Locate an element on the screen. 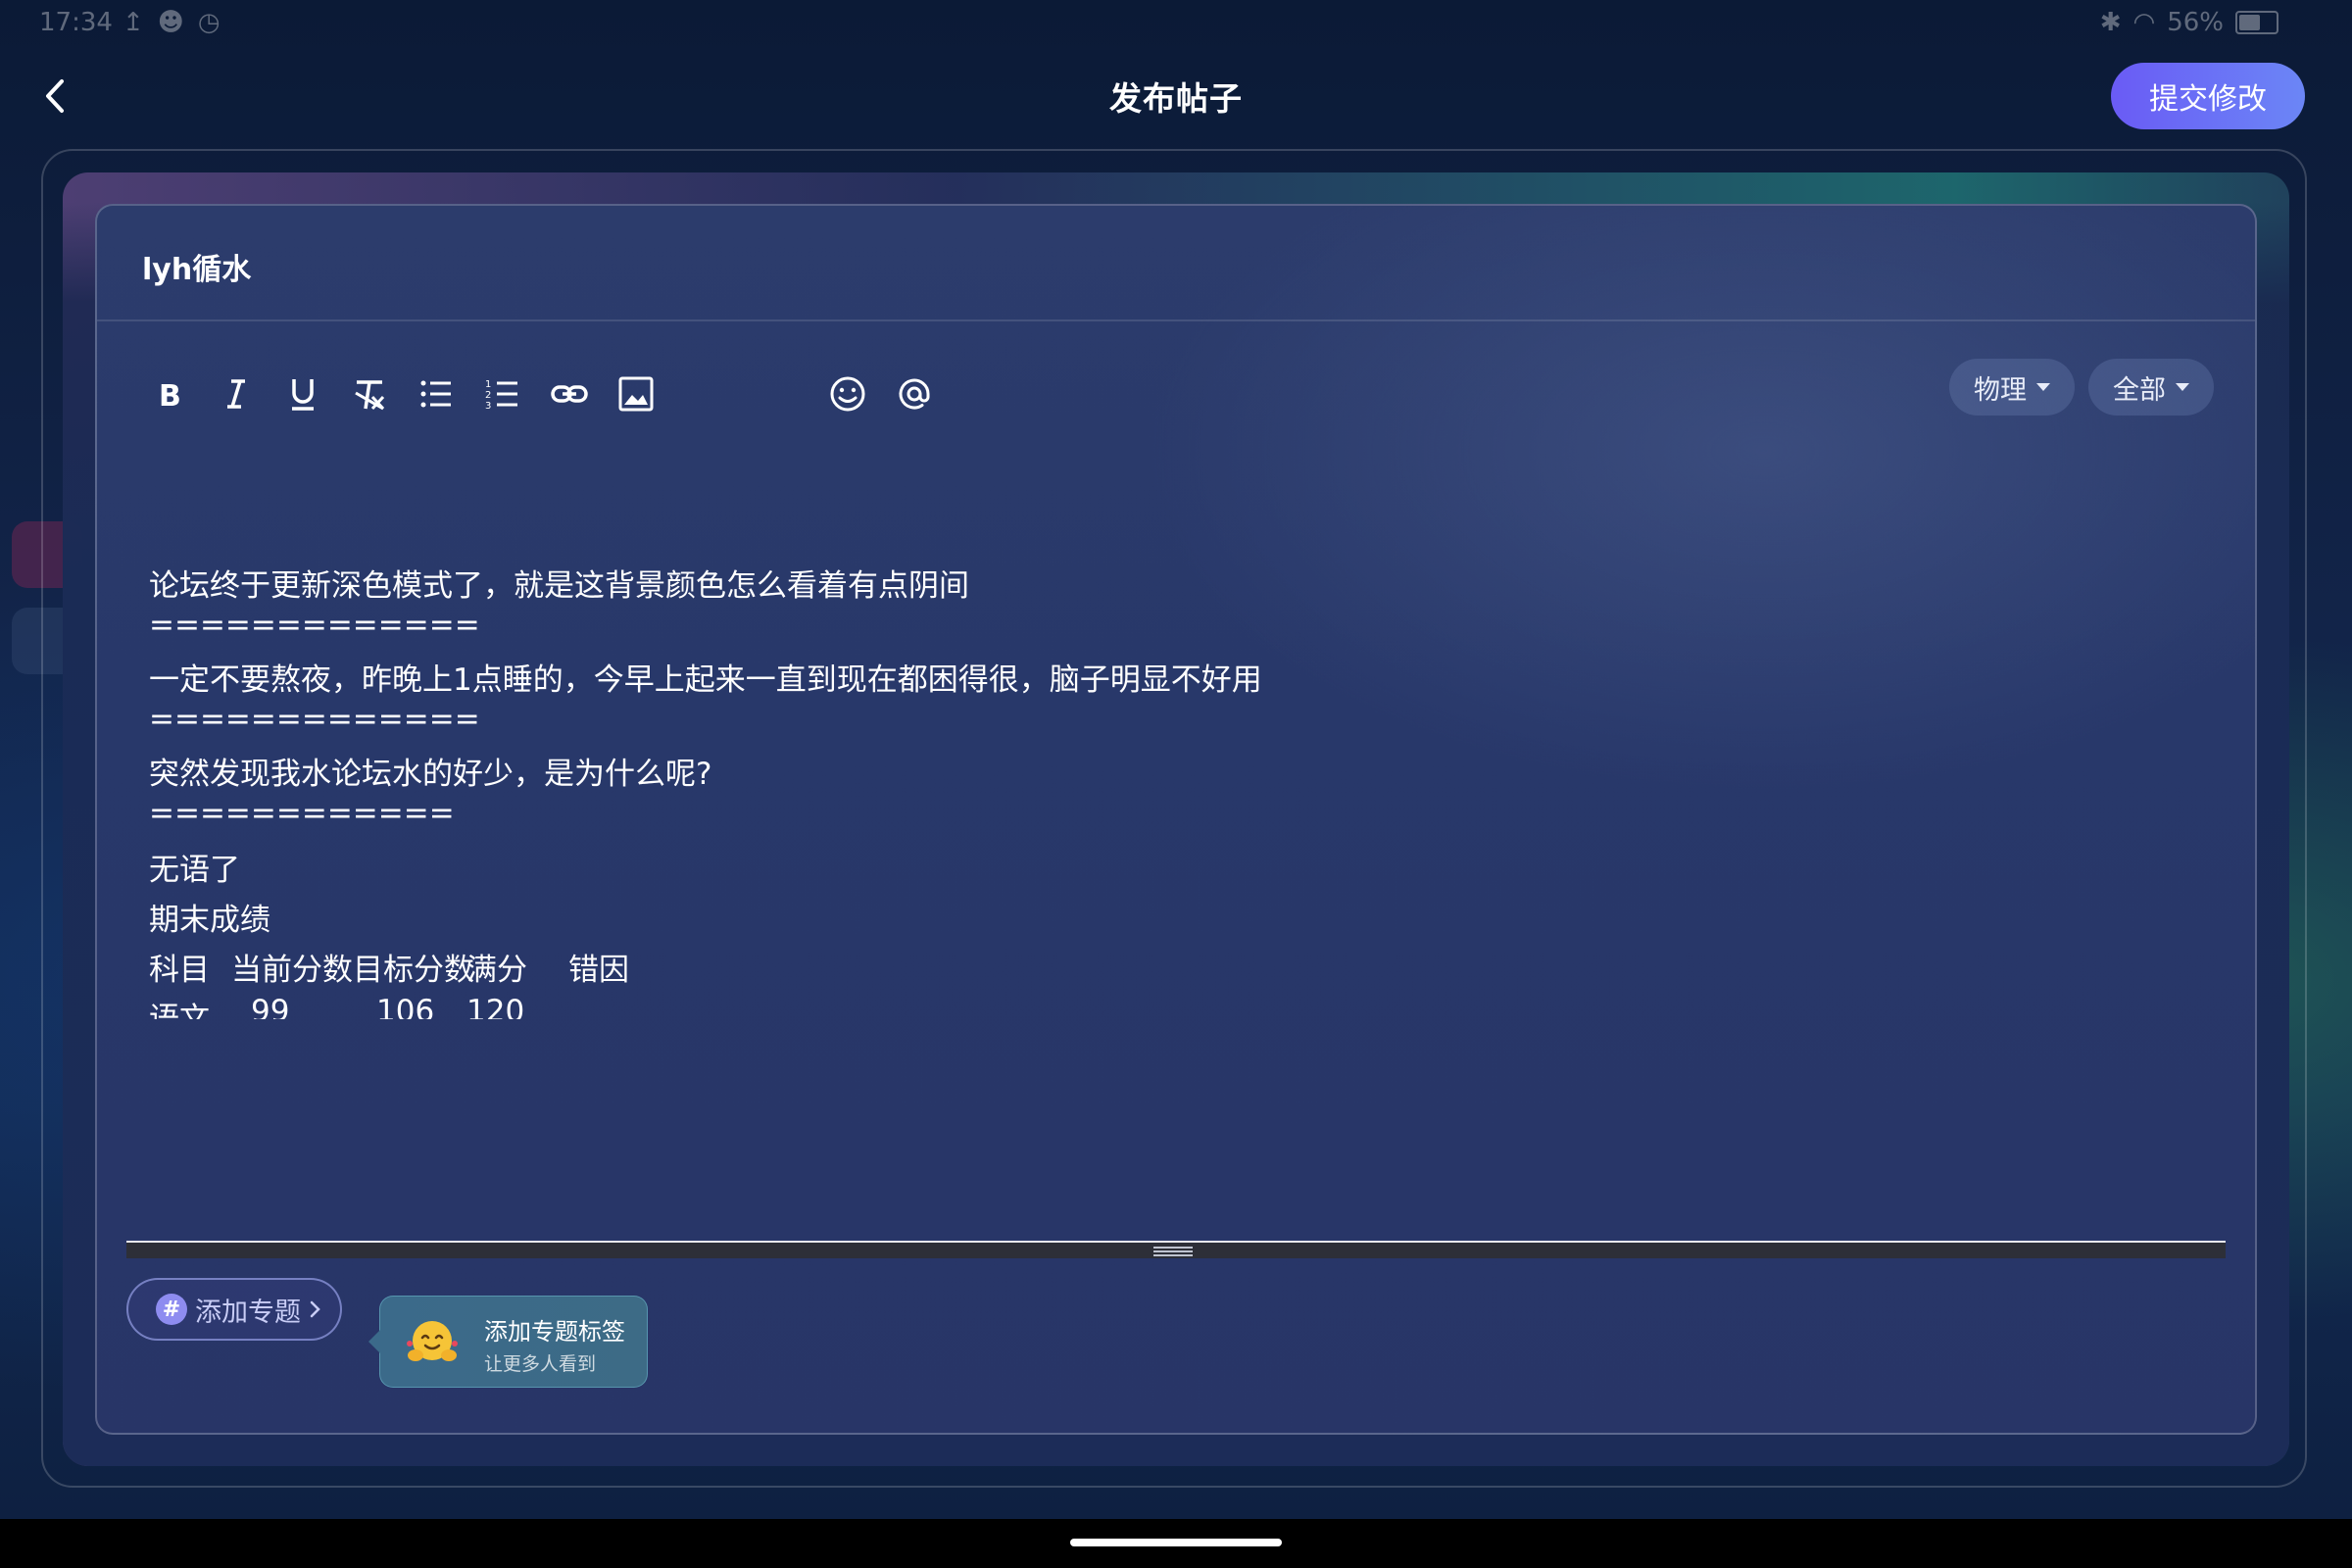  table-cell: 99 is located at coordinates (270, 1006).